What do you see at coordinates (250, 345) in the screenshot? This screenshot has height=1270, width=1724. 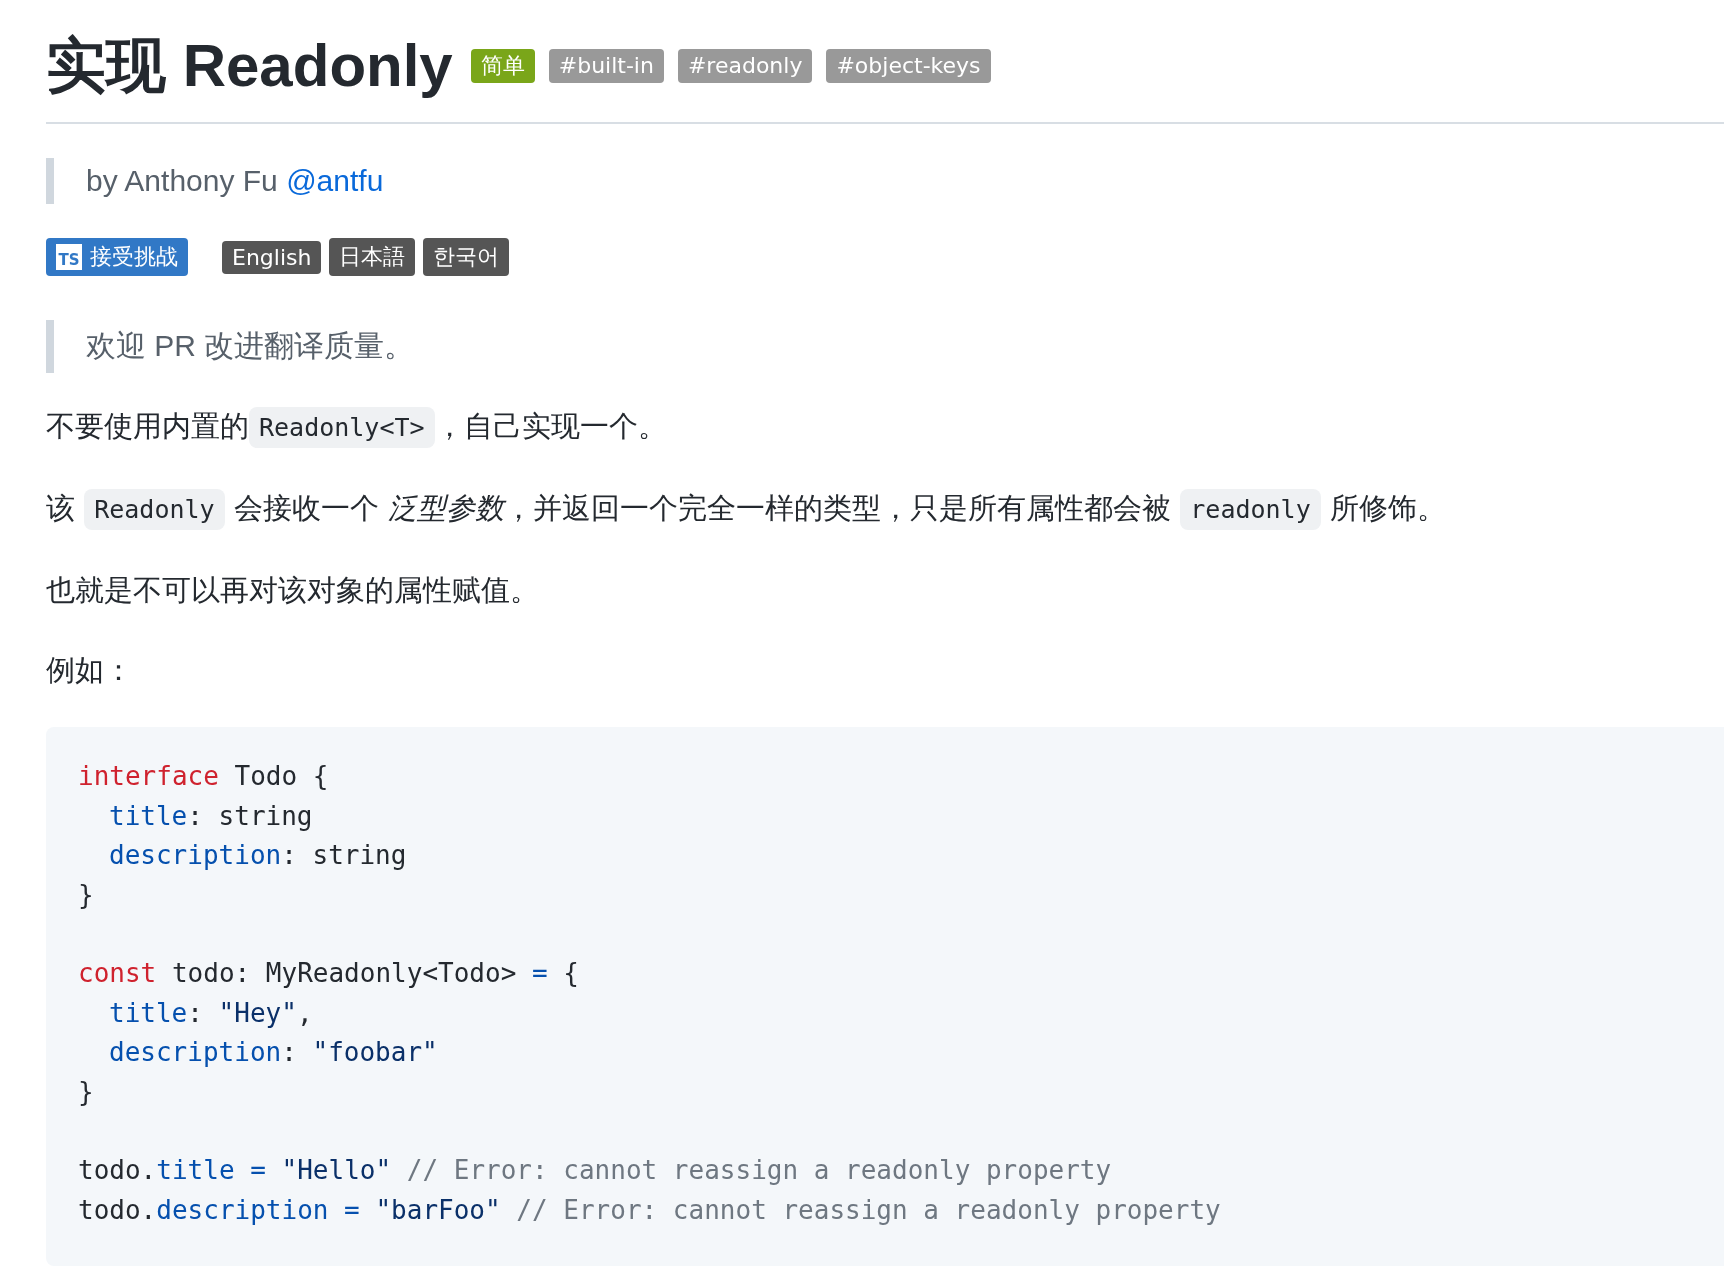 I see `notice-text: 欢迎 PR 改进翻译质量。` at bounding box center [250, 345].